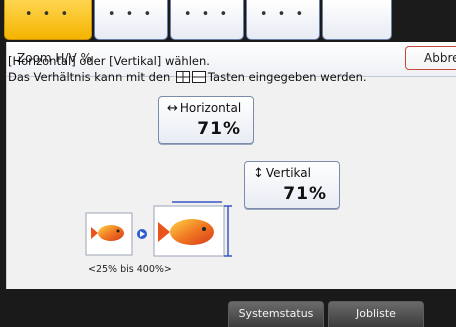 The image size is (456, 327). Describe the element at coordinates (210, 108) in the screenshot. I see `horizontal-label: Horizontal` at that location.